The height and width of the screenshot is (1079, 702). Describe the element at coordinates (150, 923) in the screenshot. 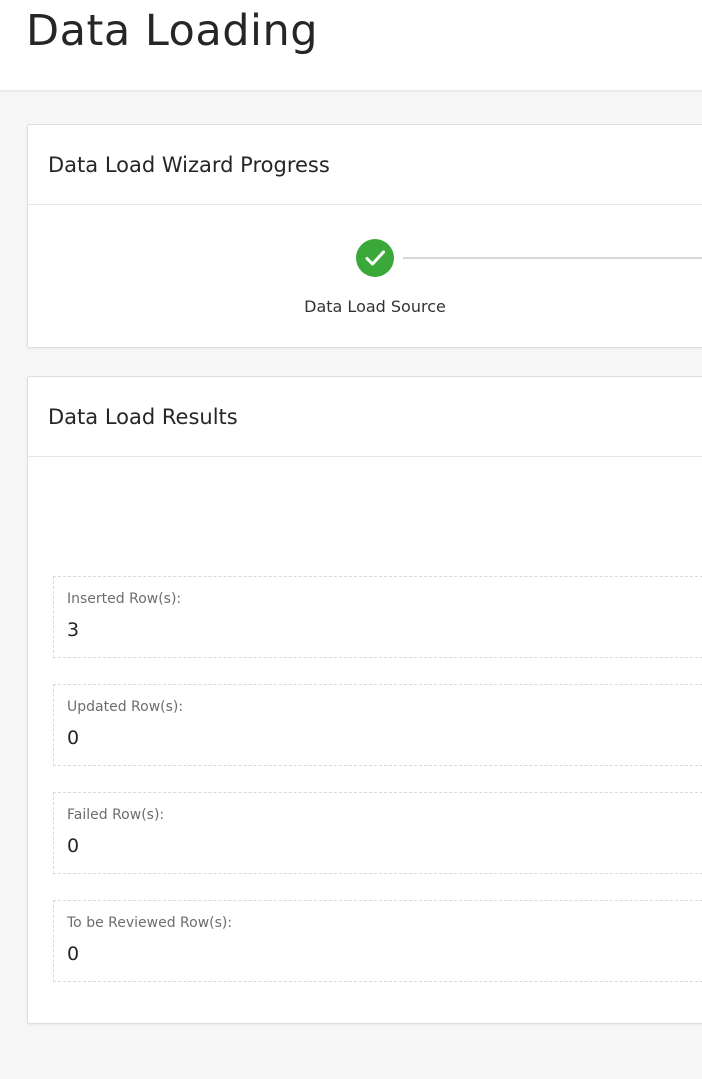

I see `to-be-reviewed-rows-label: To be Reviewed Row(s):` at that location.